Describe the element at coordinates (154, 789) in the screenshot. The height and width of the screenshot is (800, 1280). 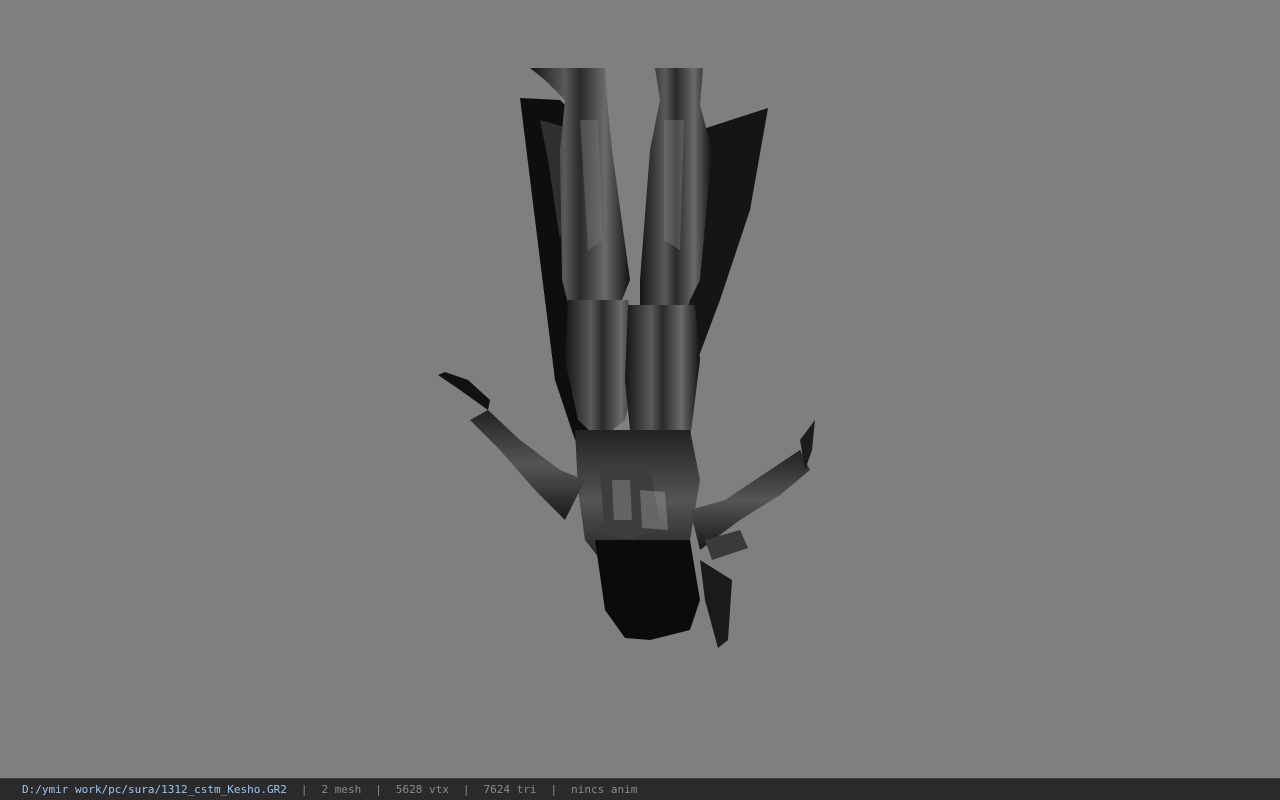
I see `file-path: D:/ymir work/pc/sura/1312_cstm_Kesho.GR2` at that location.